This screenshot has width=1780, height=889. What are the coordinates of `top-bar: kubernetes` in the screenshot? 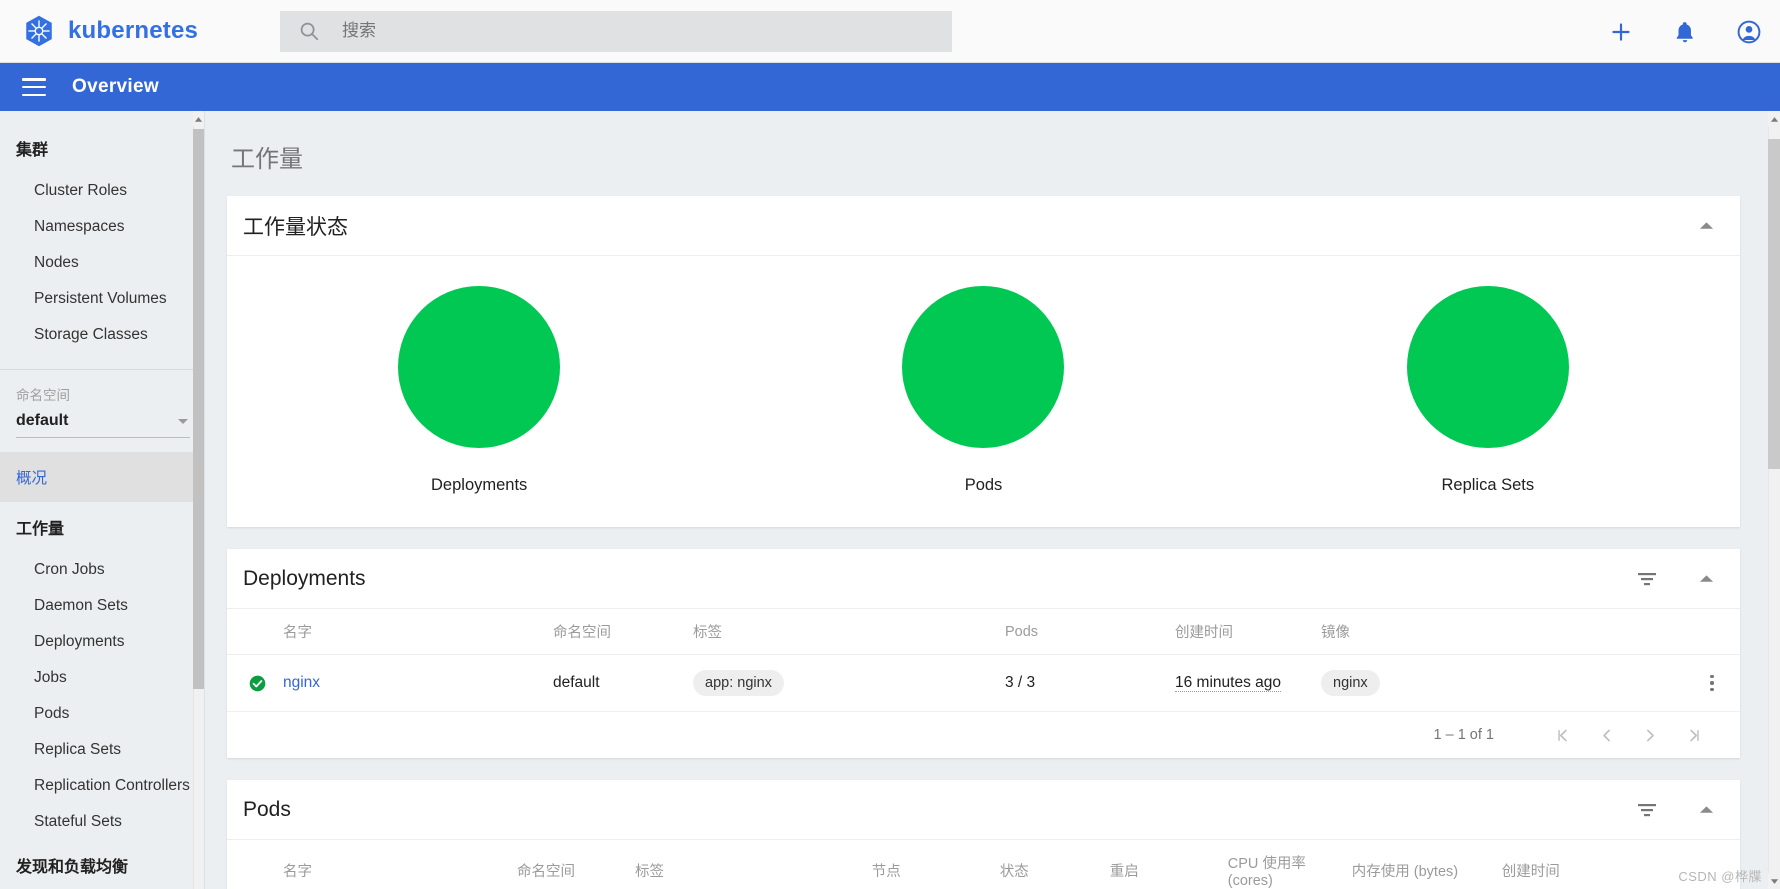 It's located at (890, 31).